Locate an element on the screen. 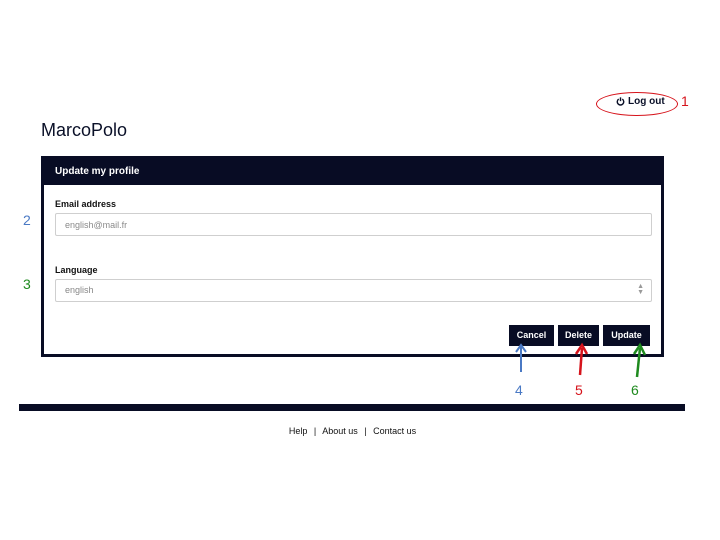 This screenshot has width=720, height=540. contact-us-link: Contact us is located at coordinates (394, 431).